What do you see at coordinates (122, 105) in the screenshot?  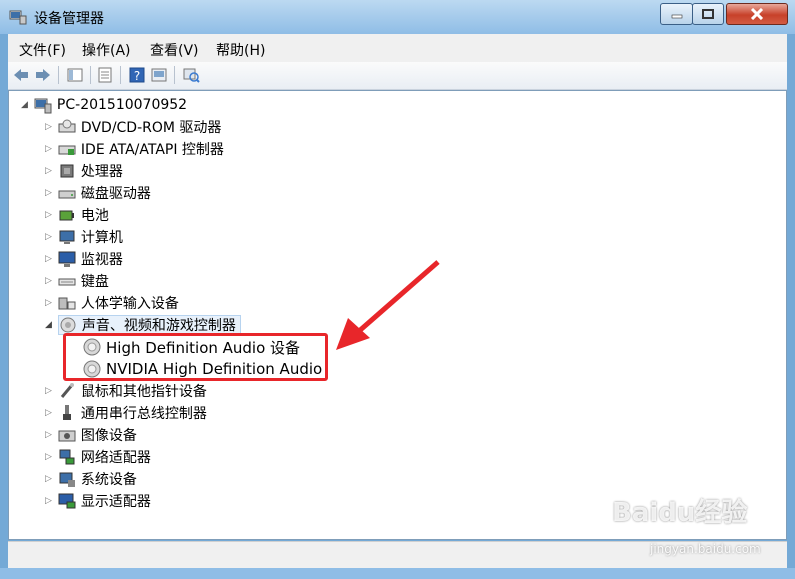 I see `computer-name: PC-201510070952` at bounding box center [122, 105].